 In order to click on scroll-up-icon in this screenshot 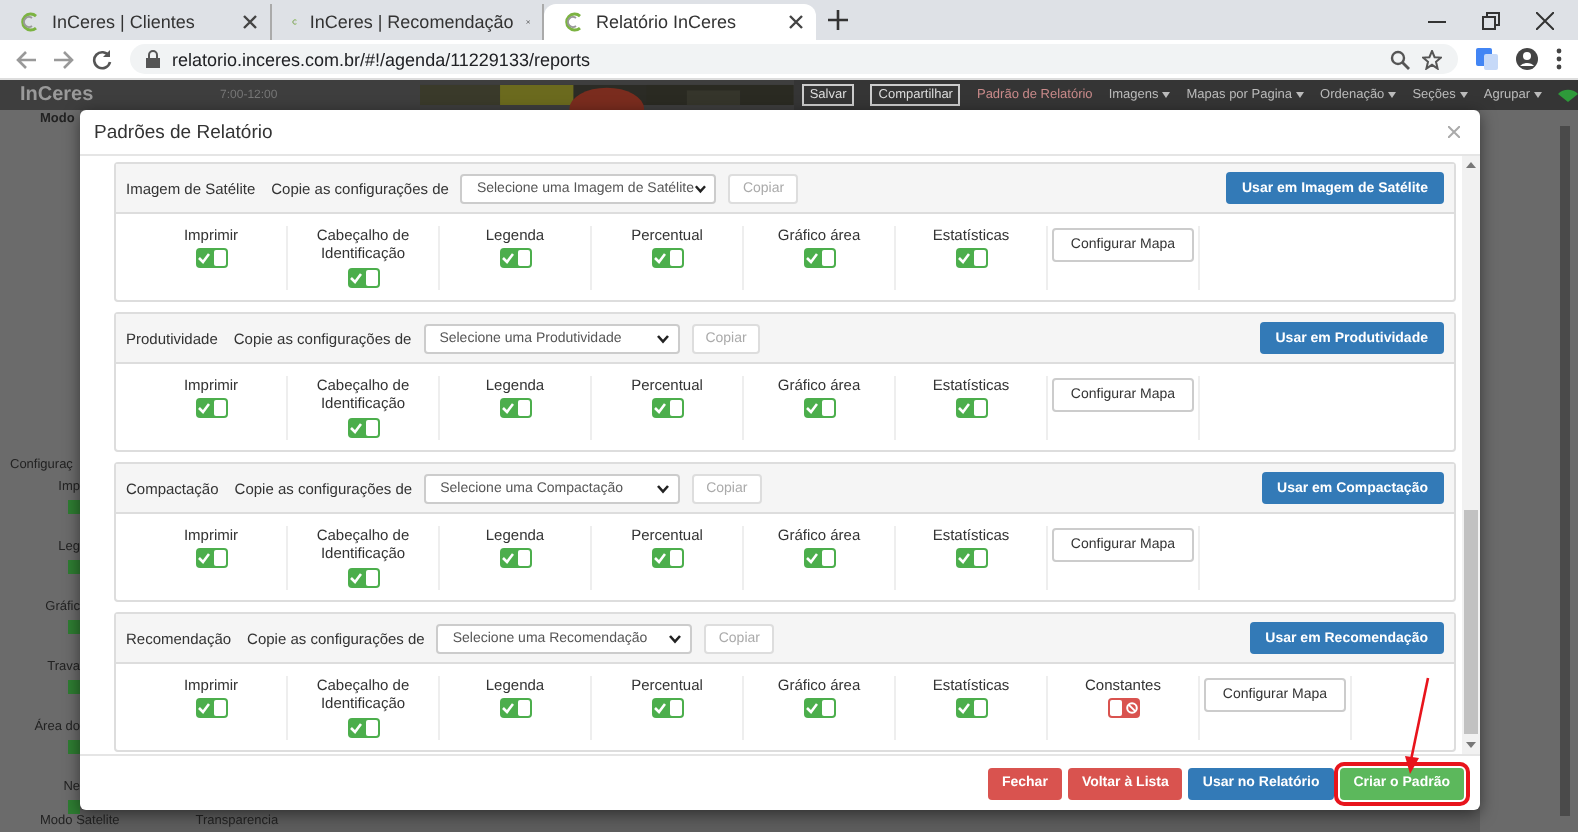, I will do `click(1471, 165)`.